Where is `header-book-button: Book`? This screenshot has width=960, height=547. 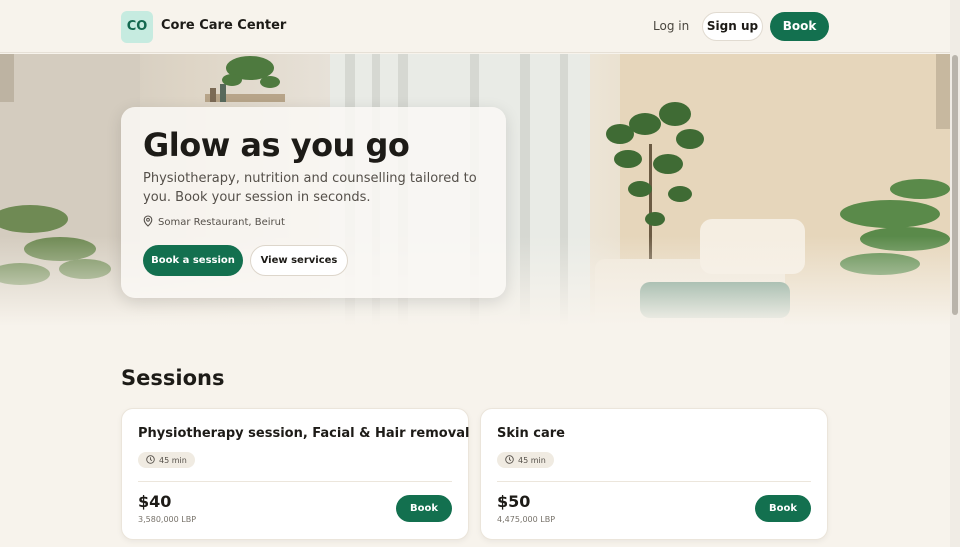 header-book-button: Book is located at coordinates (799, 26).